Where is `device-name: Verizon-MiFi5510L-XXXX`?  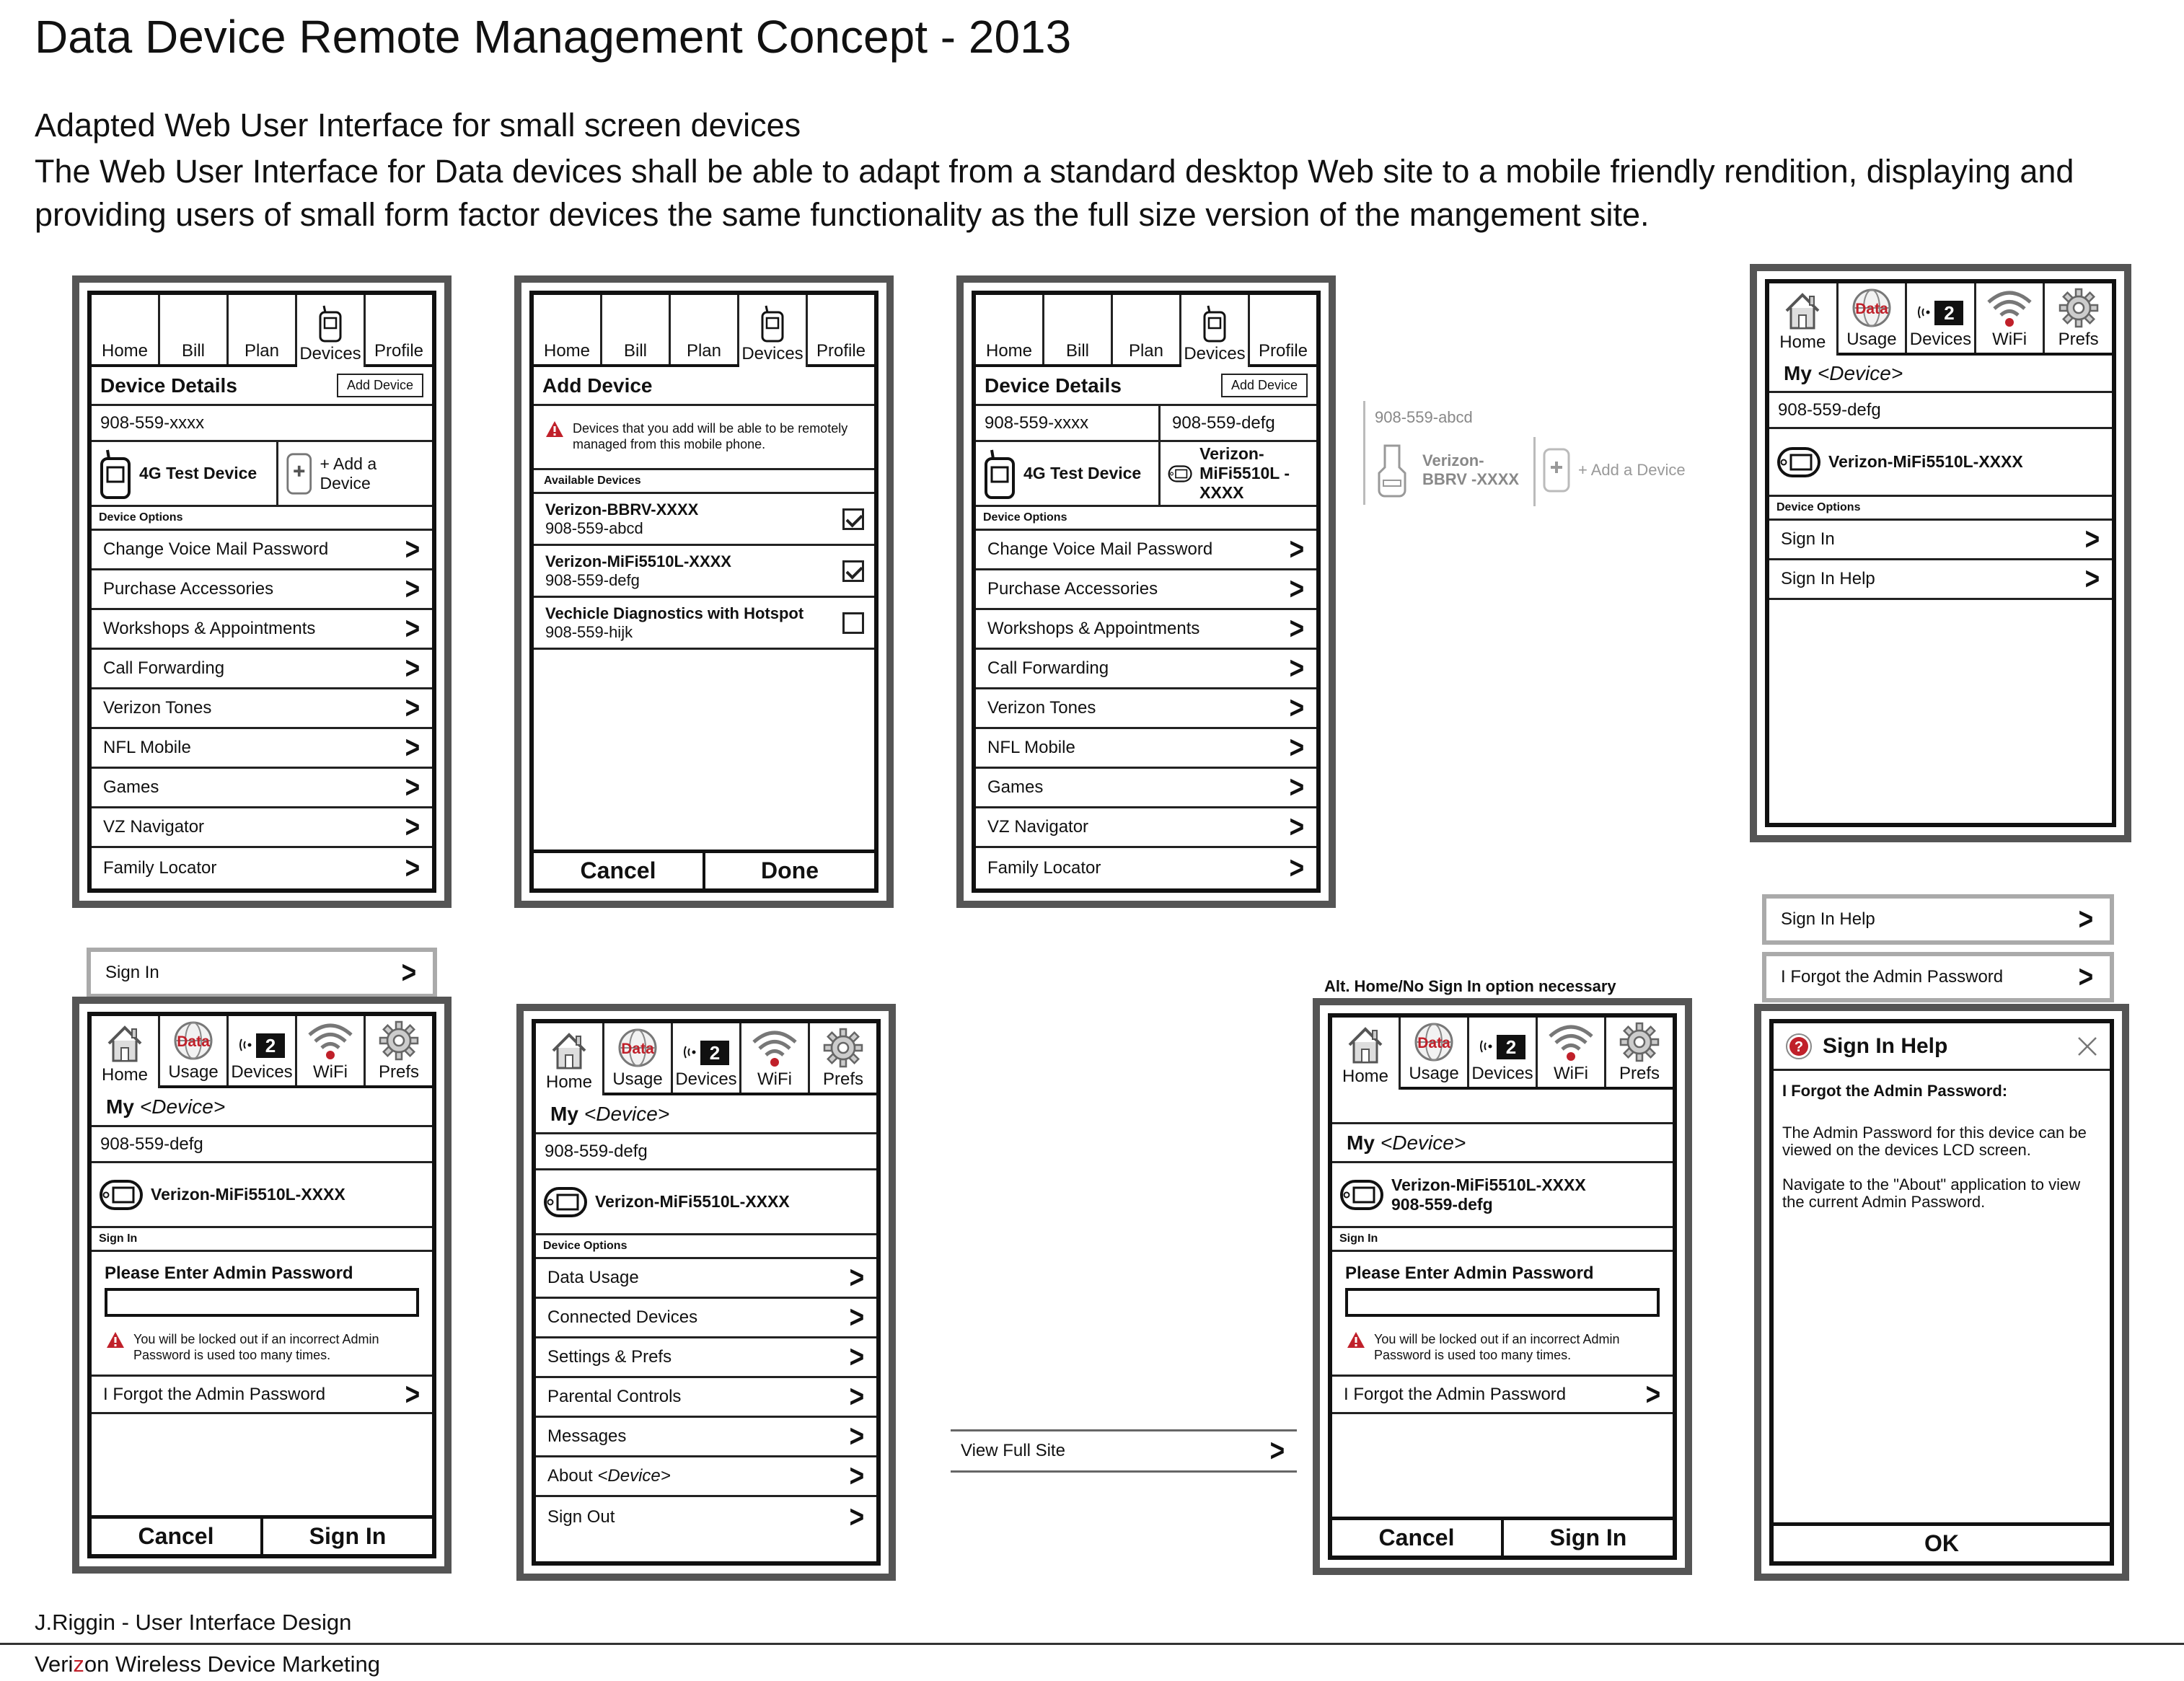
device-name: Verizon-MiFi5510L-XXXX is located at coordinates (692, 1201).